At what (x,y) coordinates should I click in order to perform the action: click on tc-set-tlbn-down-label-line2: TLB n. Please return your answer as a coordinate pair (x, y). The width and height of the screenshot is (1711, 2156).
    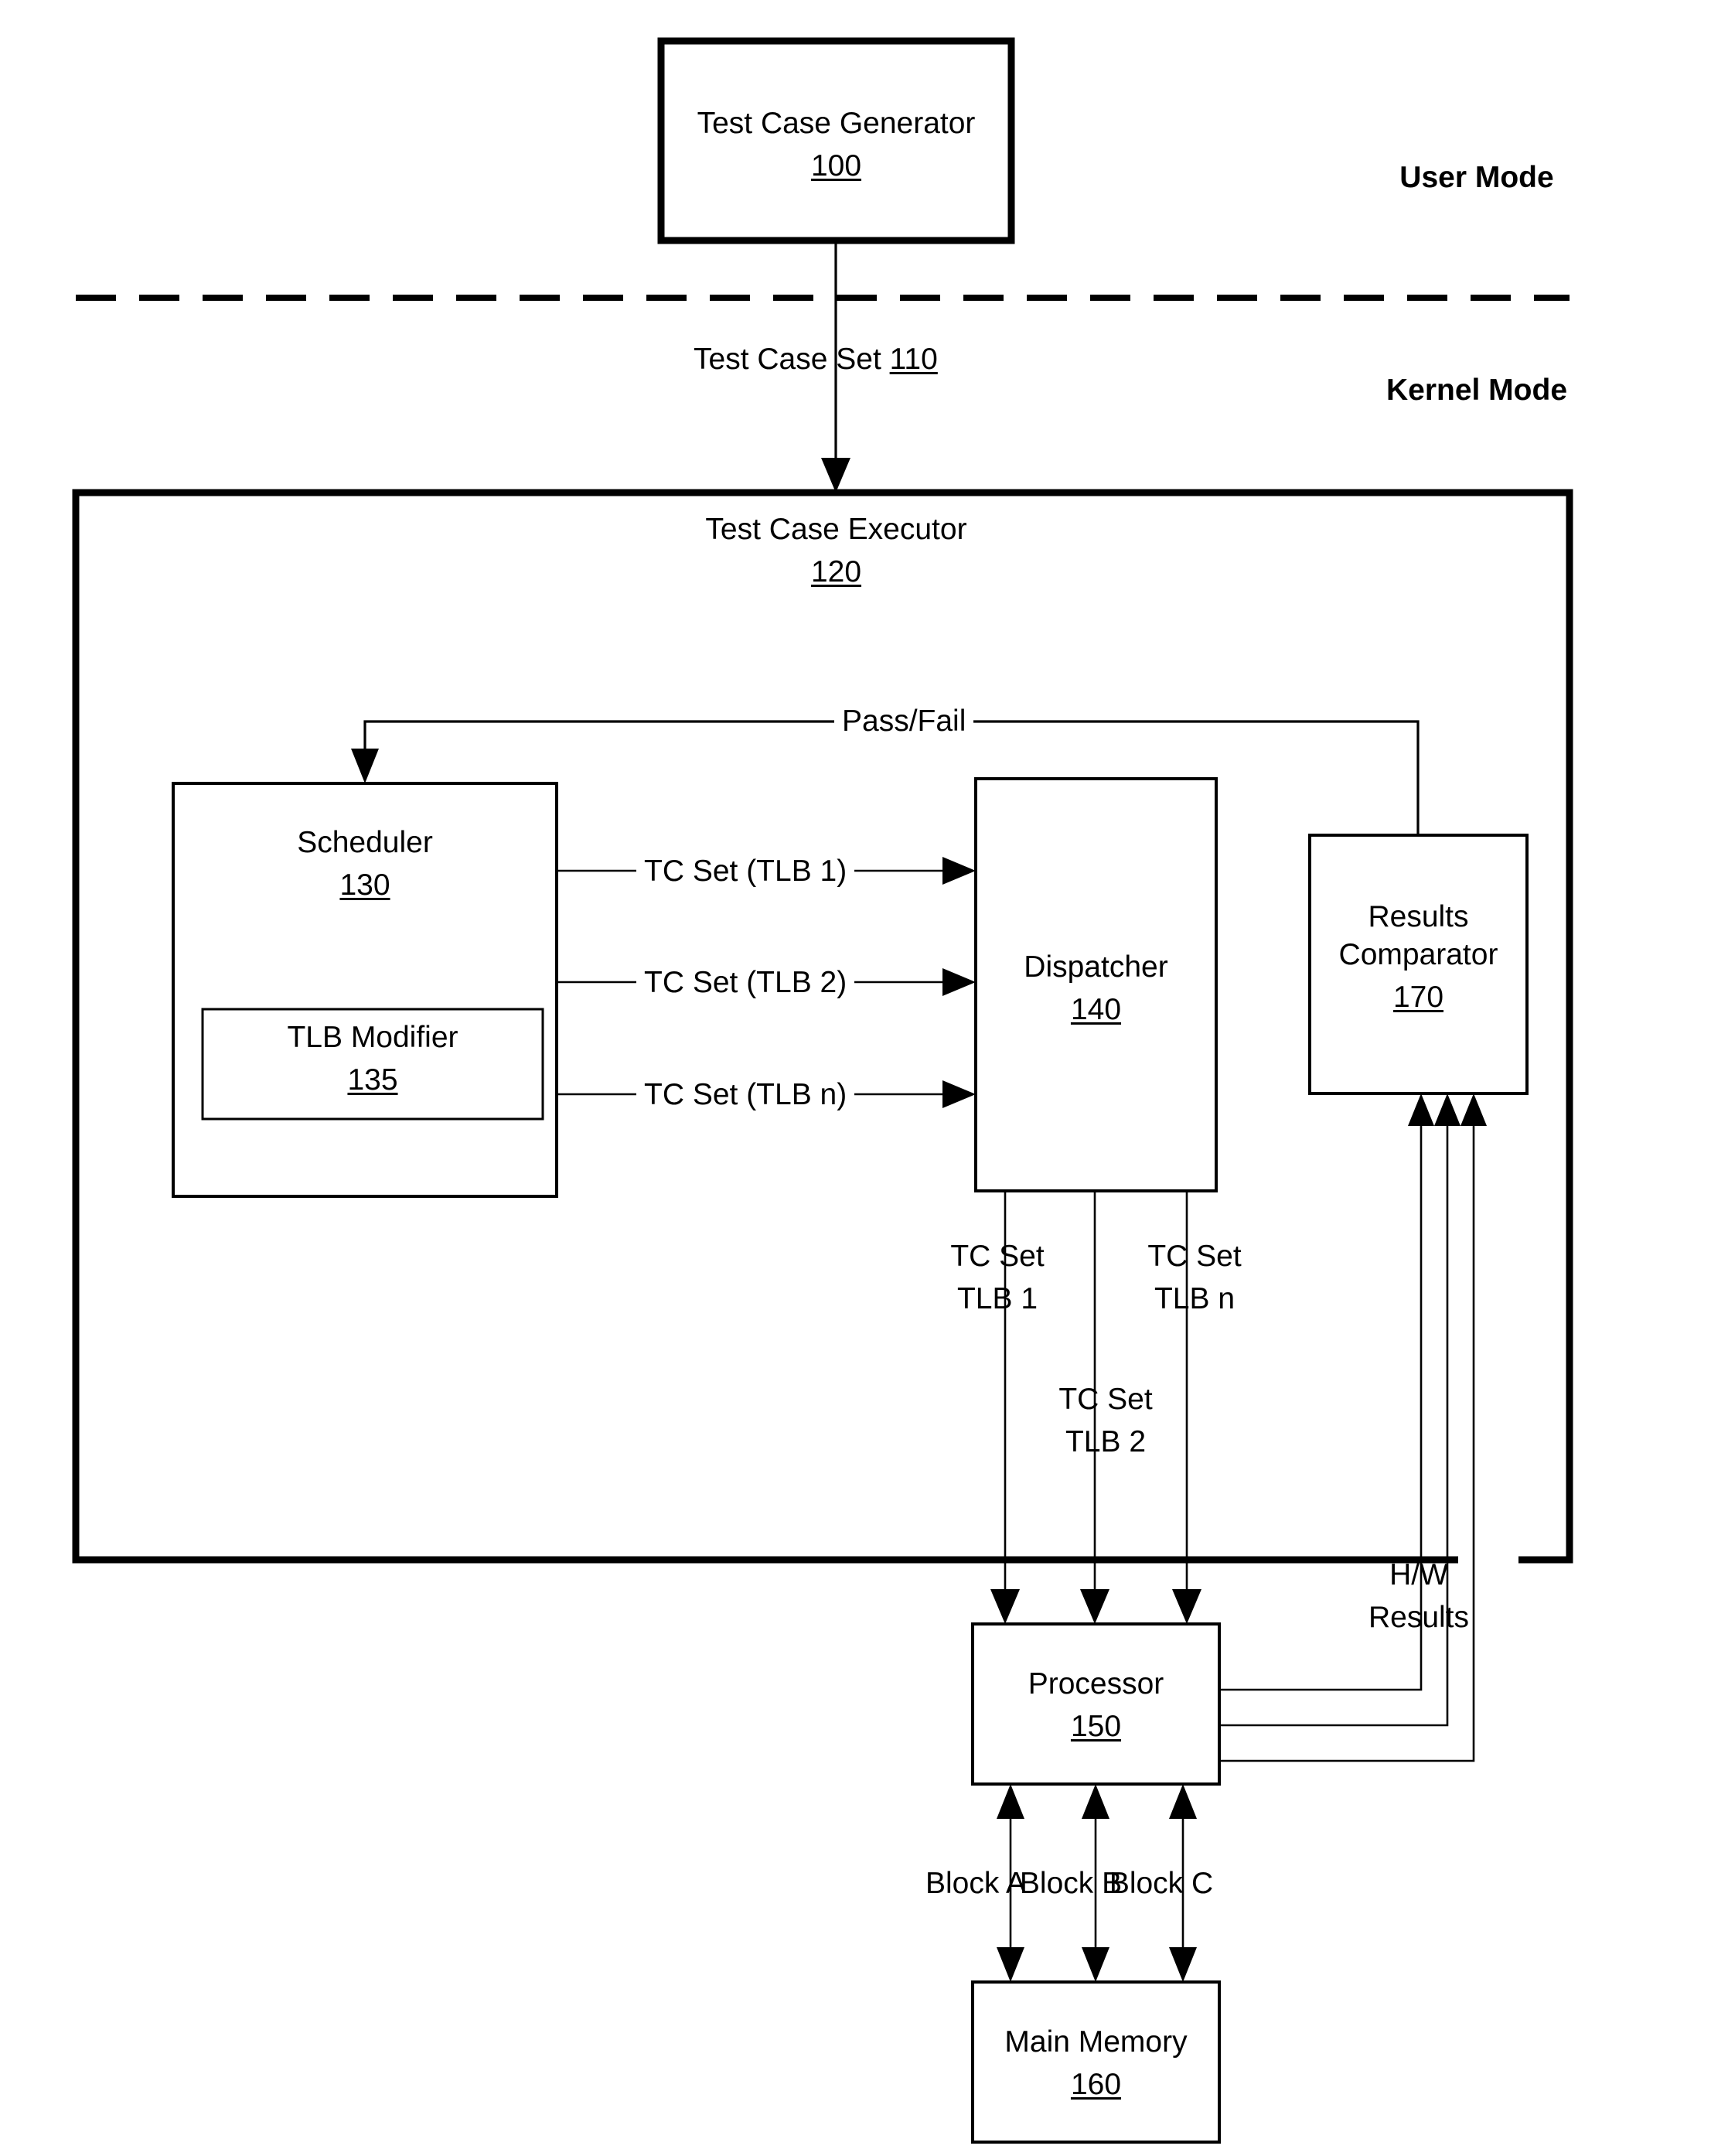
    Looking at the image, I should click on (1195, 1298).